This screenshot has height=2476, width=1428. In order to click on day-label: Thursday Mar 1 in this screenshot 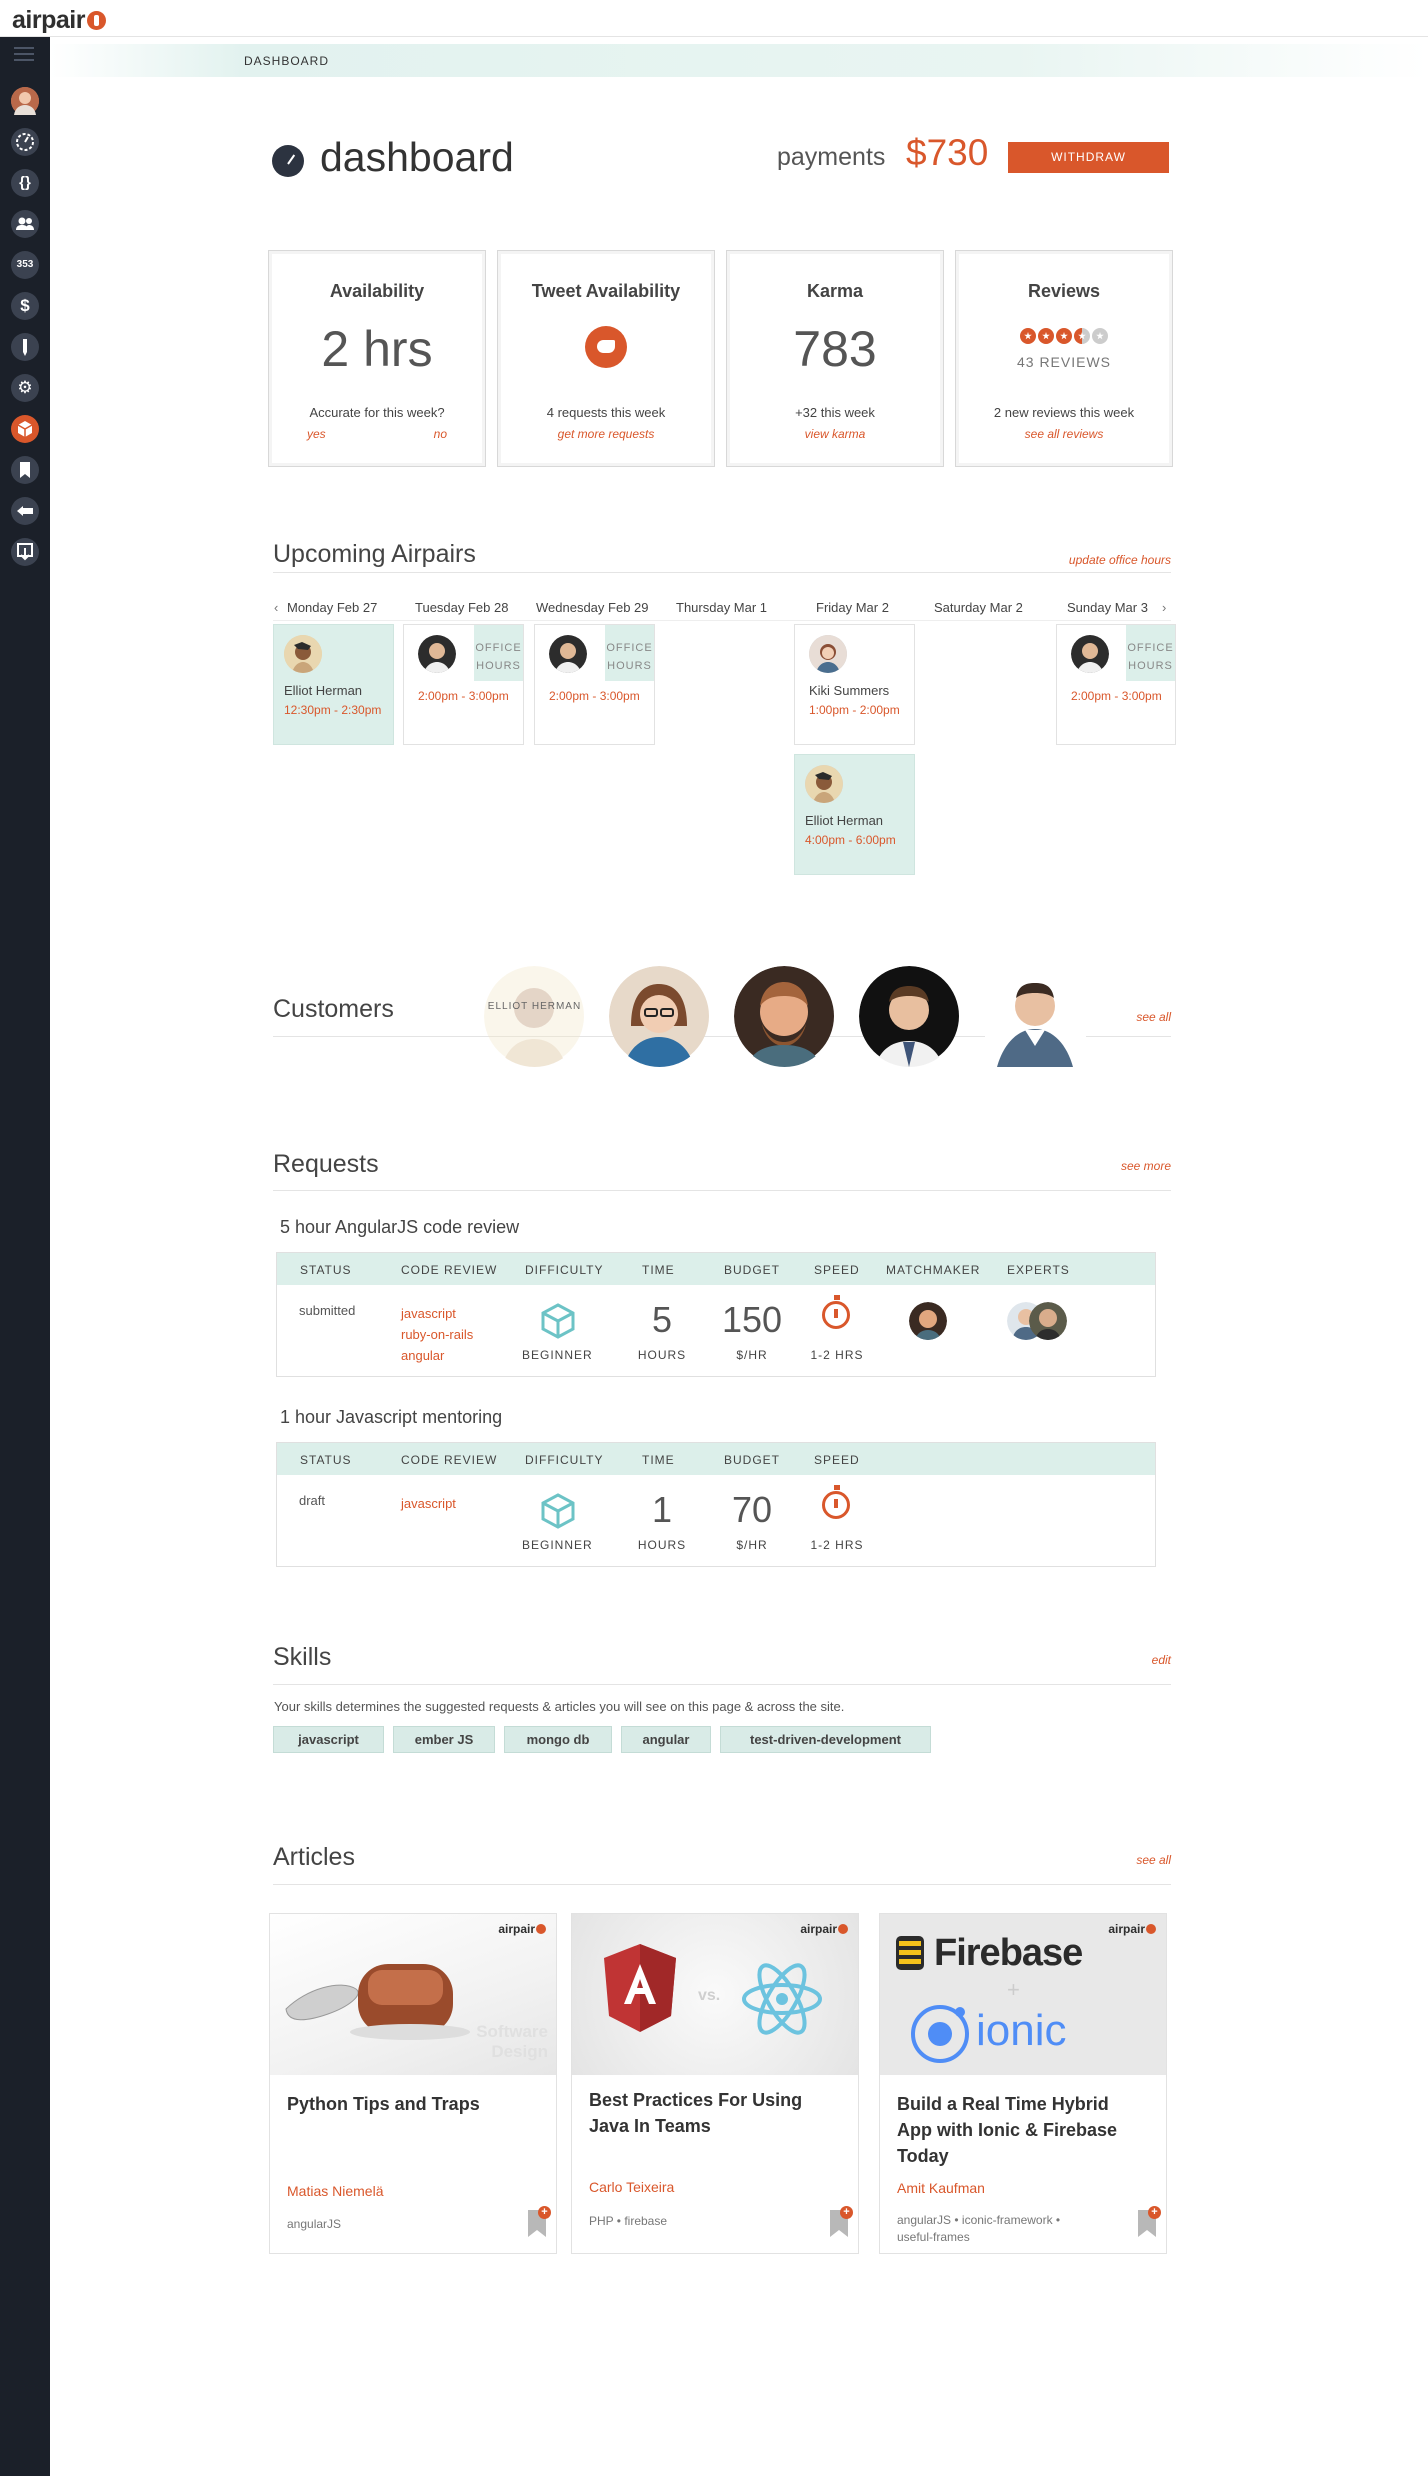, I will do `click(722, 607)`.